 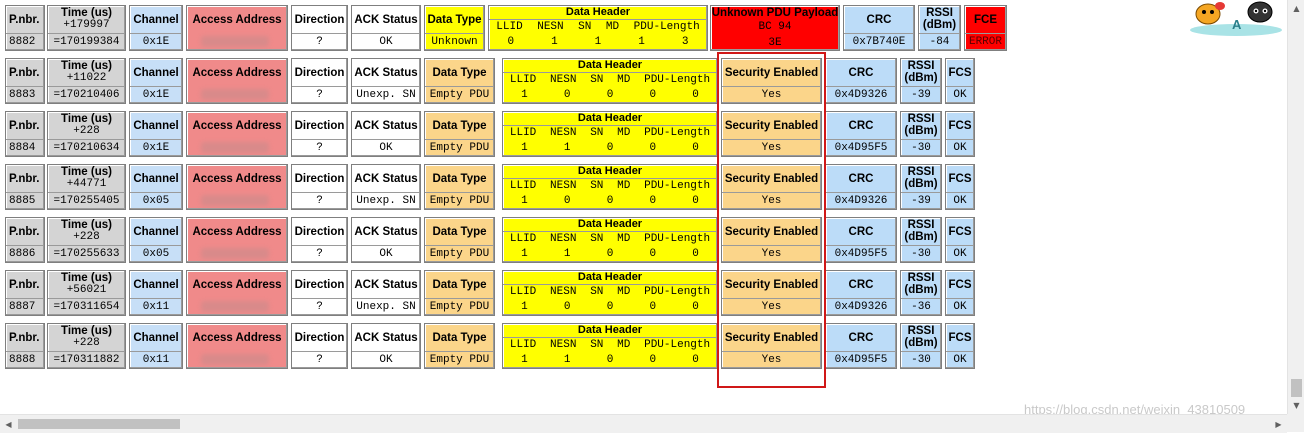 I want to click on scroll-right-arrow-icon: ▶, so click(x=1278, y=424).